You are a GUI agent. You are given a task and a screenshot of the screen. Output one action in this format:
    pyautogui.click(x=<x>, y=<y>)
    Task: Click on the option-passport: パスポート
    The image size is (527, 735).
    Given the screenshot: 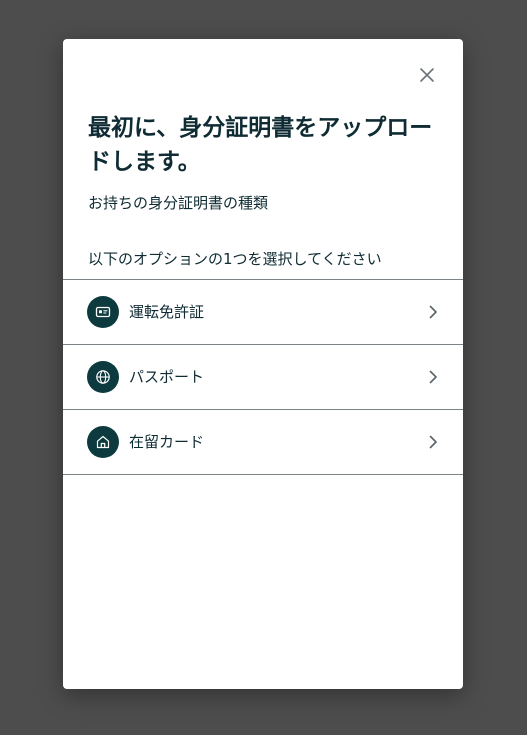 What is the action you would take?
    pyautogui.click(x=263, y=377)
    